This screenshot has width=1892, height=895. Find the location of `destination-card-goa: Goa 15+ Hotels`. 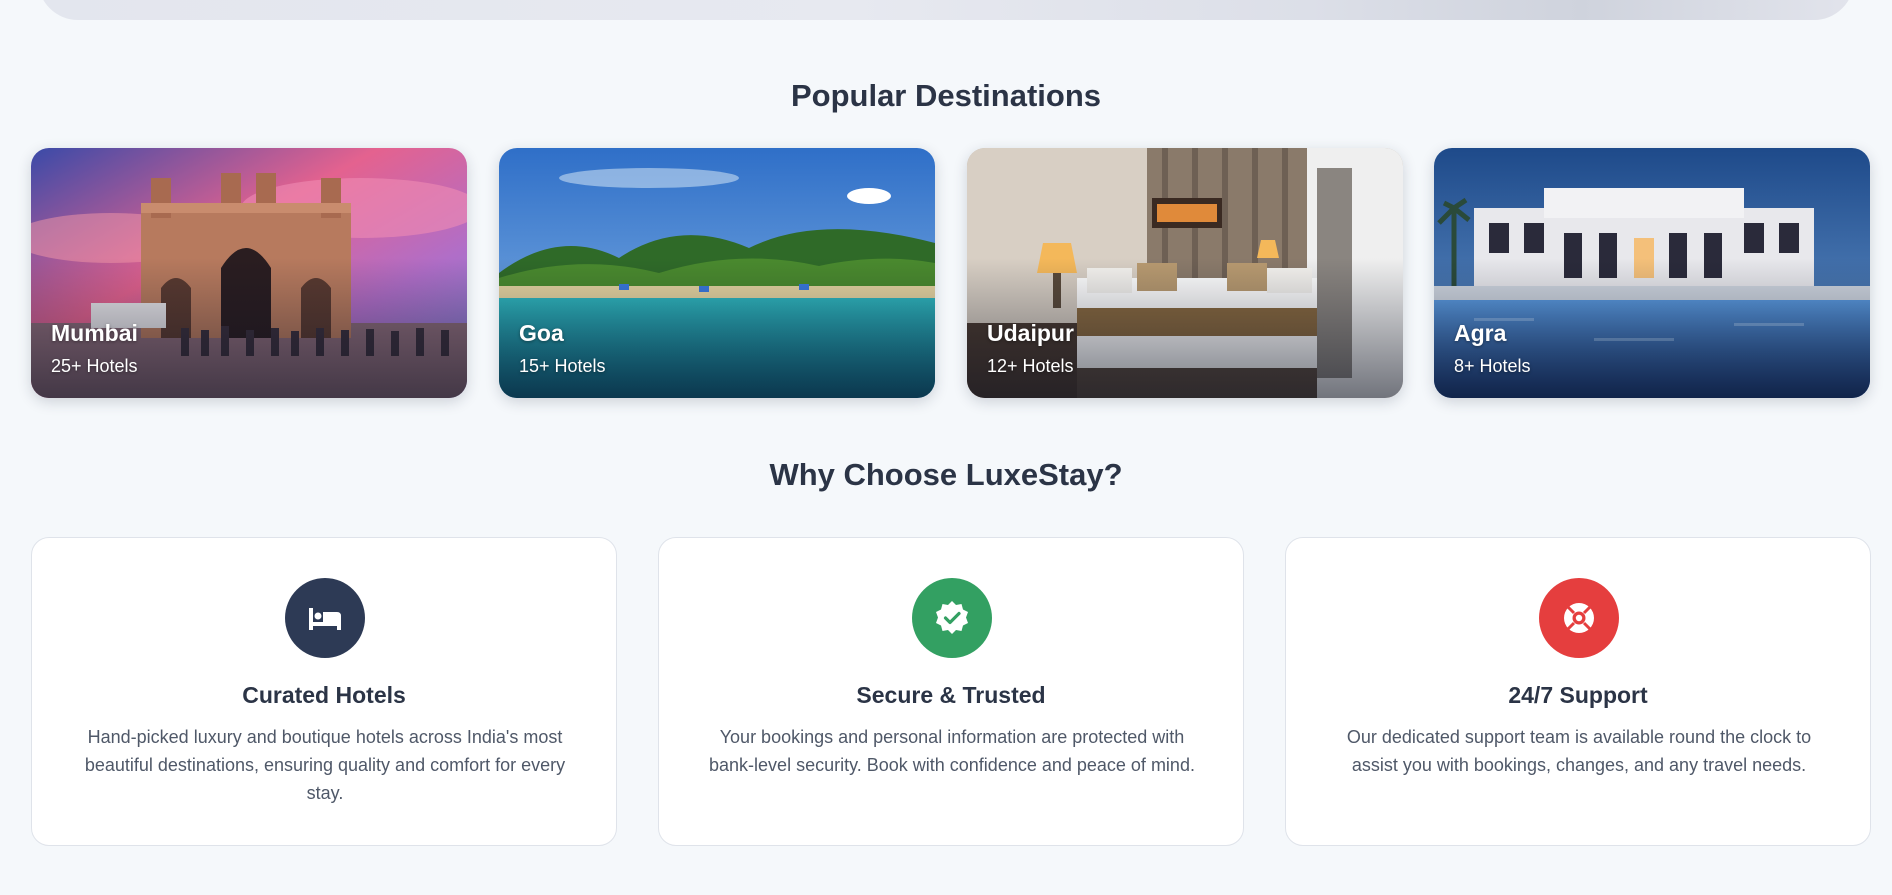

destination-card-goa: Goa 15+ Hotels is located at coordinates (717, 273).